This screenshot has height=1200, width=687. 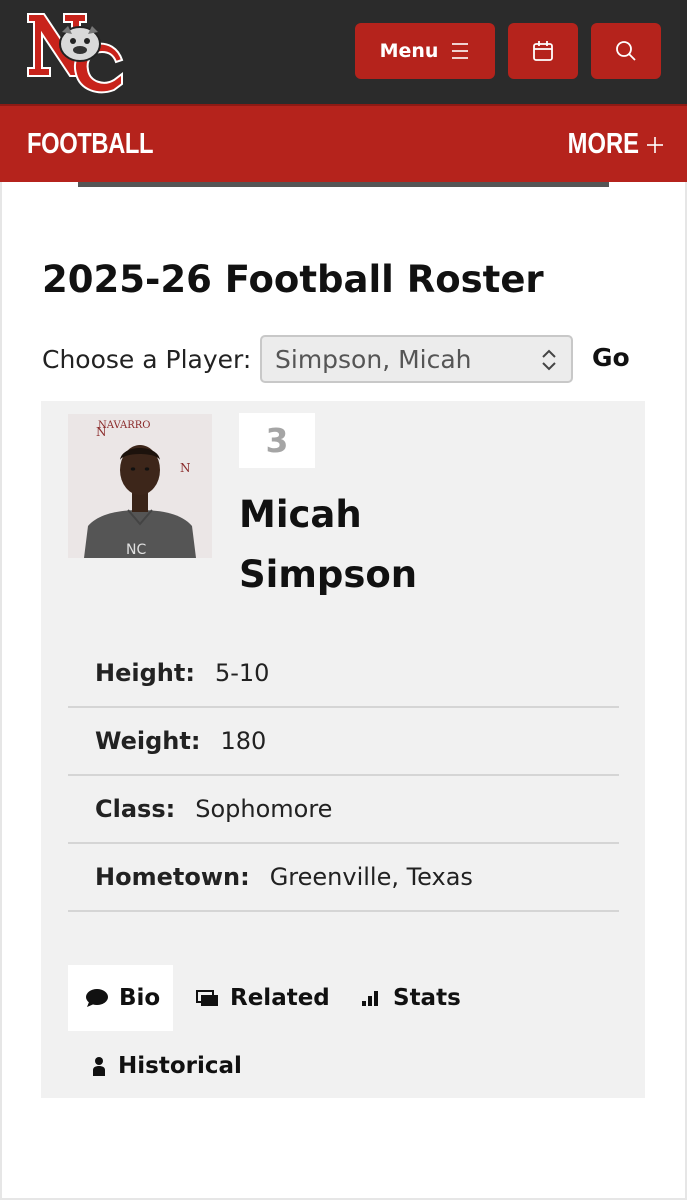 What do you see at coordinates (140, 486) in the screenshot?
I see `player-photo: NAVARRO N N NC` at bounding box center [140, 486].